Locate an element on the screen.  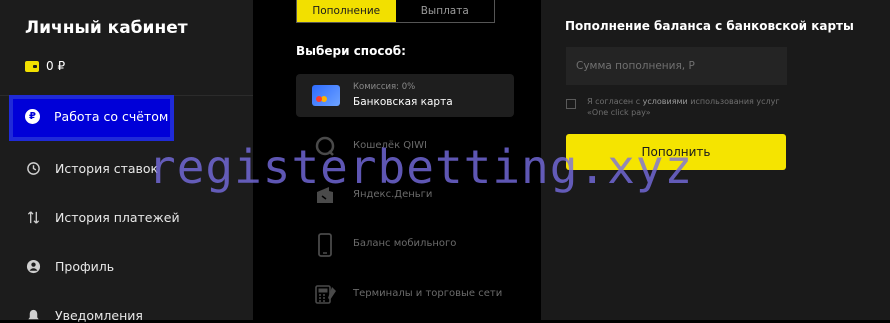
agree-prefix: Я согласен с is located at coordinates (615, 101).